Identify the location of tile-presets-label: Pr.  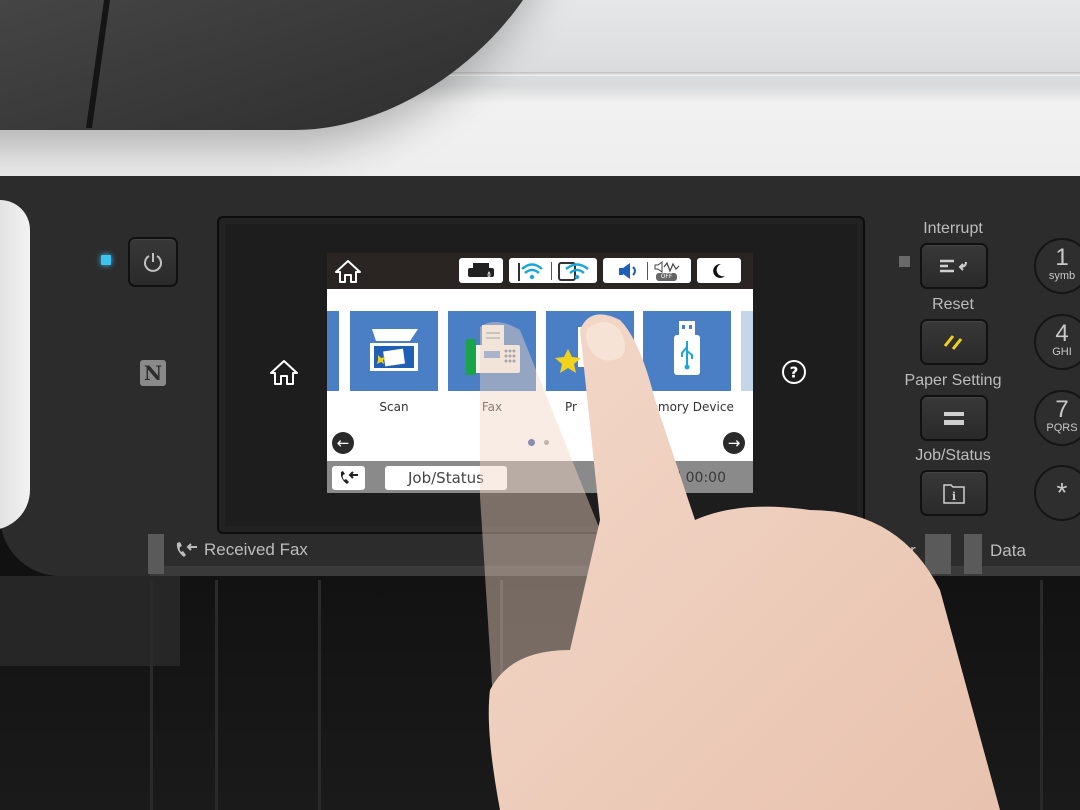
(571, 407).